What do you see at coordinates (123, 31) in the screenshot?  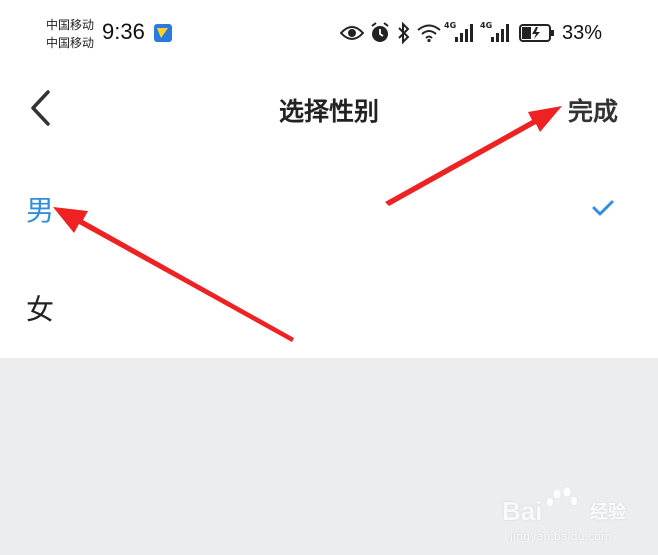 I see `clock: 9:36` at bounding box center [123, 31].